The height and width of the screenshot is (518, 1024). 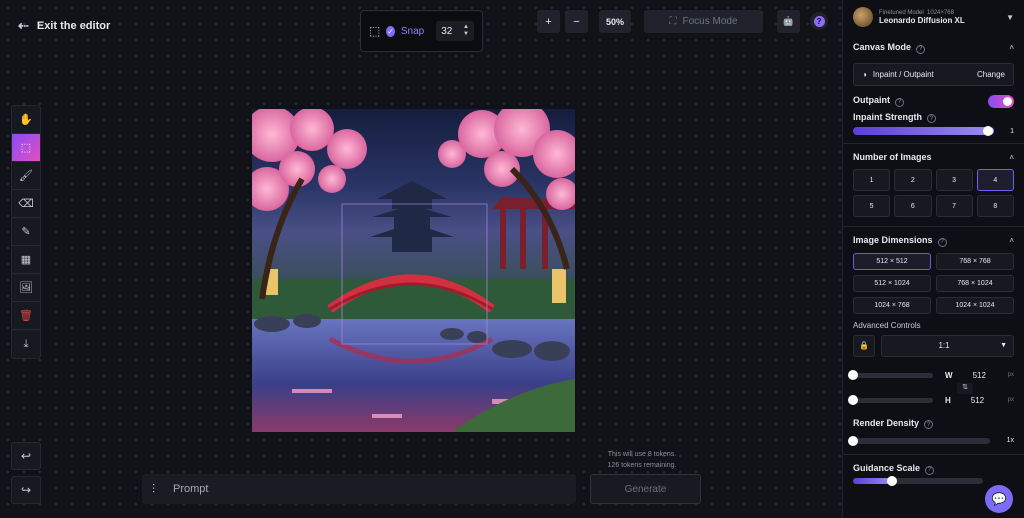 I want to click on num-images-option: 6, so click(x=913, y=206).